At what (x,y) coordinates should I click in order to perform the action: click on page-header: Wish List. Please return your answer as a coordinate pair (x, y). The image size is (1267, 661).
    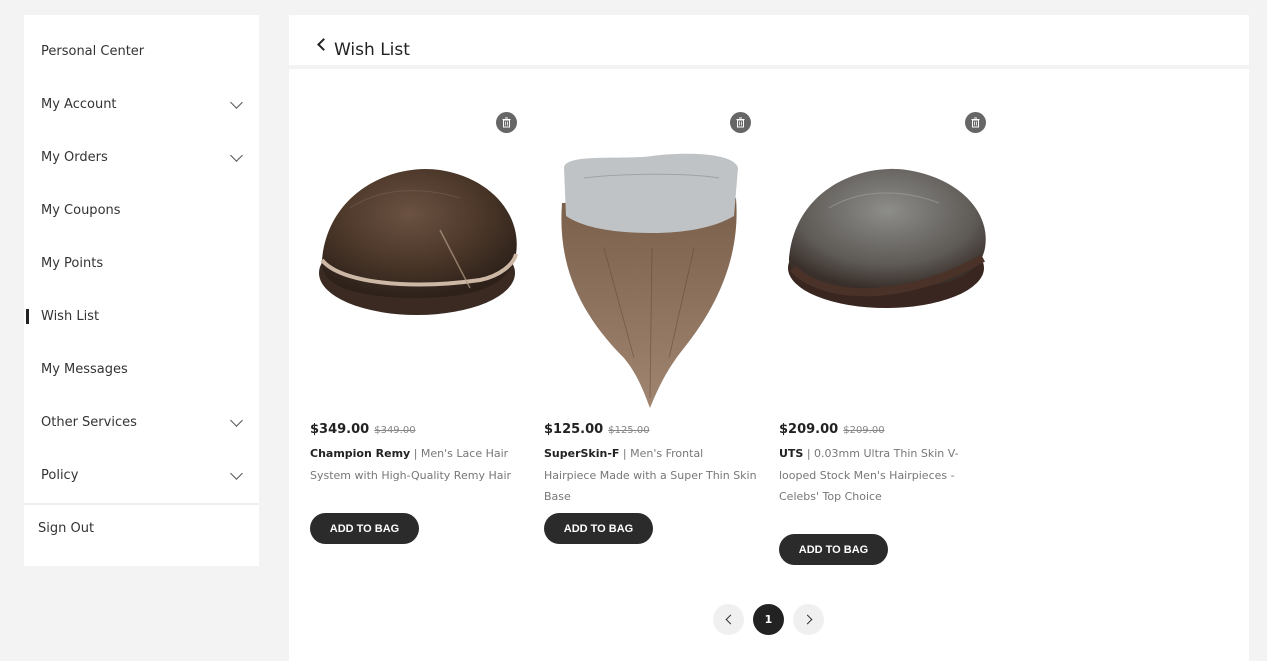
    Looking at the image, I should click on (769, 42).